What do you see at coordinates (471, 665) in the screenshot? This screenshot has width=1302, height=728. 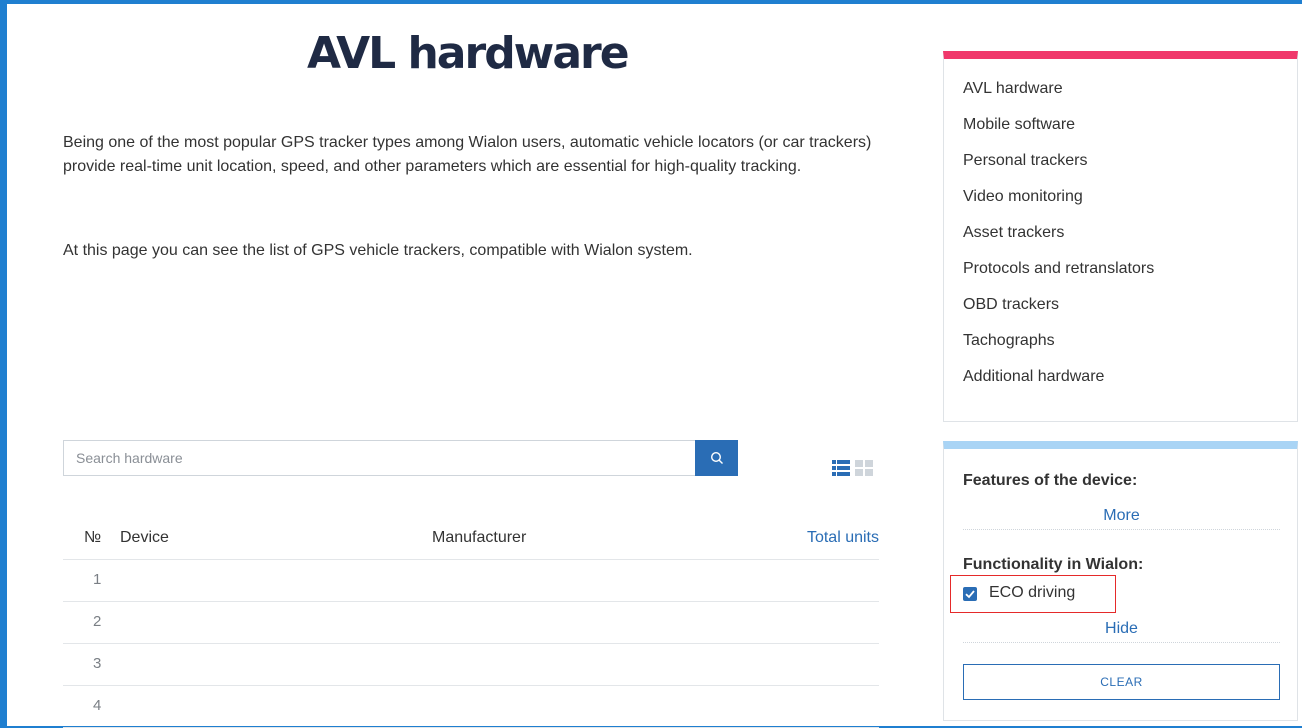 I see `table-row: 3` at bounding box center [471, 665].